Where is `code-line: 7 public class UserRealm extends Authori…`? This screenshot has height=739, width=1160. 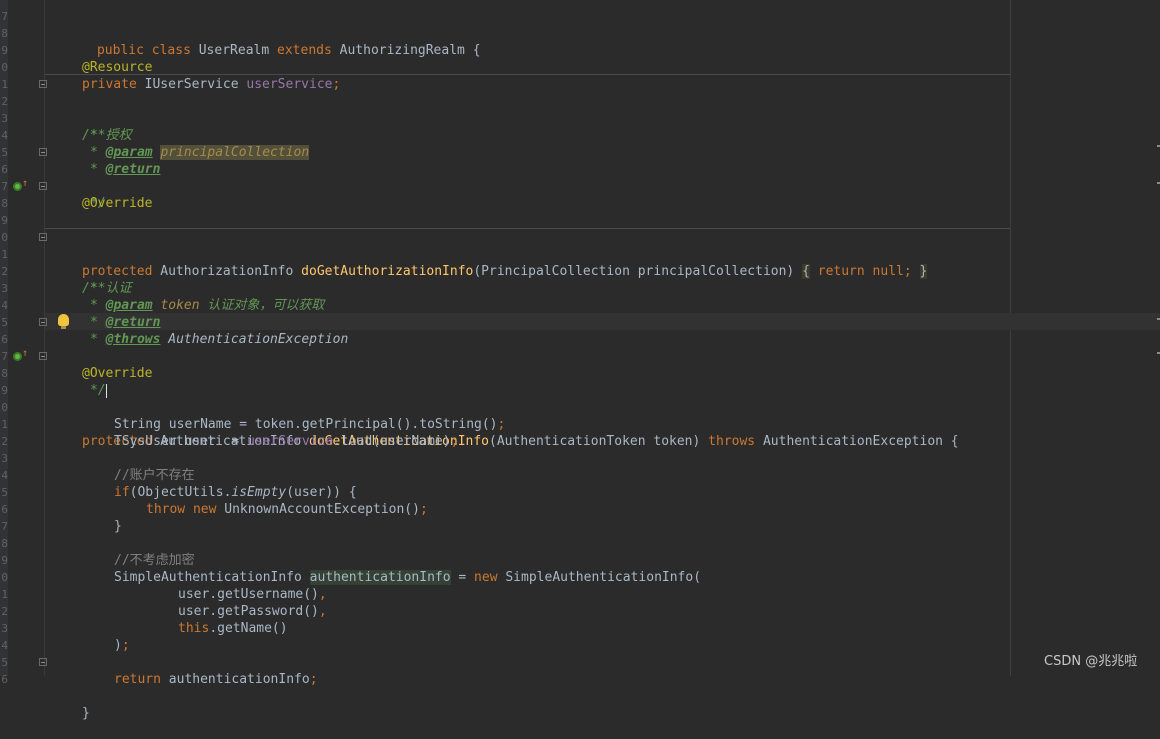 code-line: 7 public class UserRealm extends Authori… is located at coordinates (580, 29).